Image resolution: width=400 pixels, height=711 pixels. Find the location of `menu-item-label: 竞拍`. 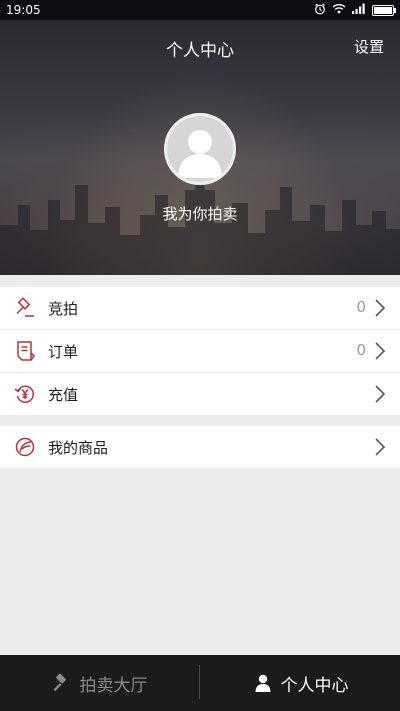

menu-item-label: 竞拍 is located at coordinates (63, 309).